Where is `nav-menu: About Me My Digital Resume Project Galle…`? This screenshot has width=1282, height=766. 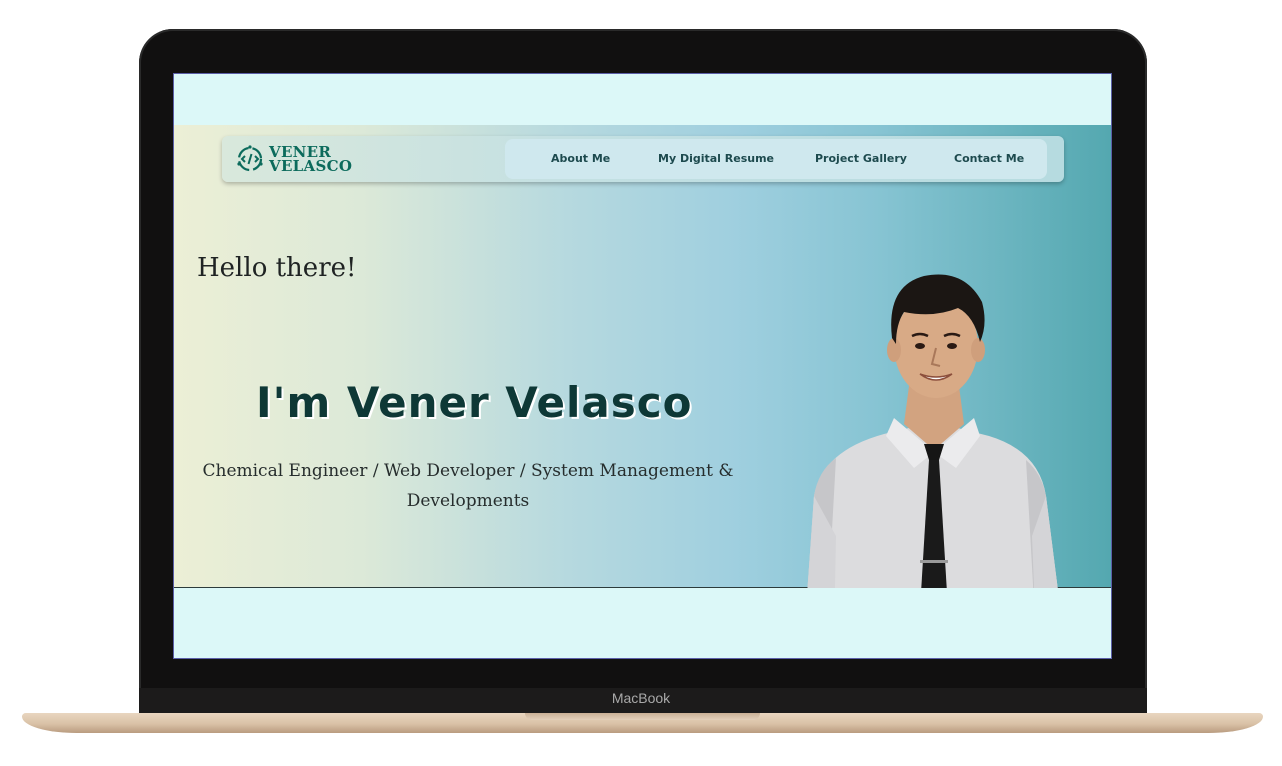
nav-menu: About Me My Digital Resume Project Galle… is located at coordinates (776, 159).